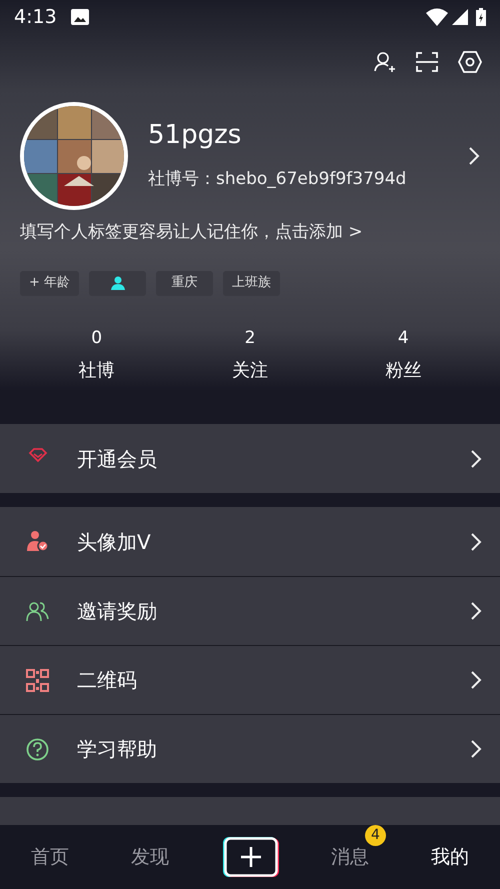 This screenshot has width=500, height=889. What do you see at coordinates (481, 17) in the screenshot?
I see `battery-icon` at bounding box center [481, 17].